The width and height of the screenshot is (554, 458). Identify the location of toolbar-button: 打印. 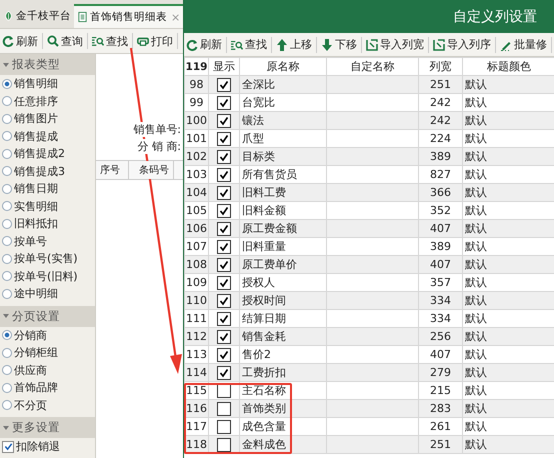
(155, 41).